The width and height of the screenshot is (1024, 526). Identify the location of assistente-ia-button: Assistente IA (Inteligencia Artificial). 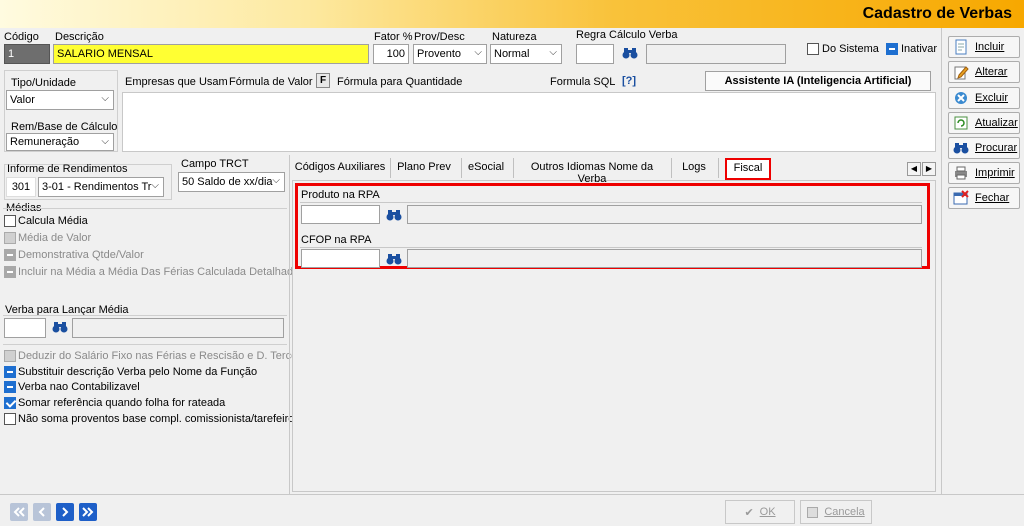
(818, 81).